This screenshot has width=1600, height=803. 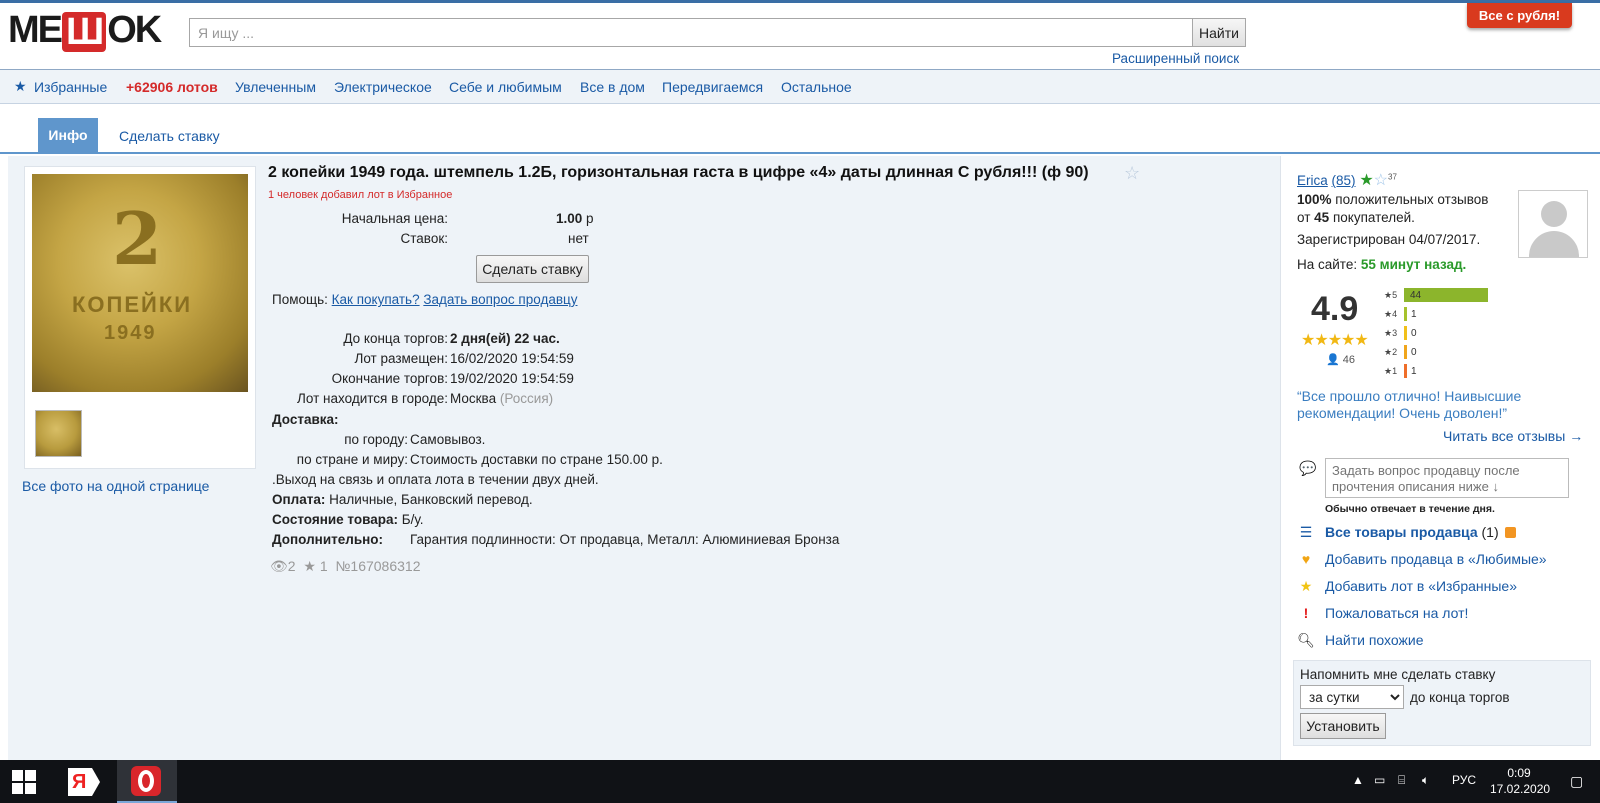 What do you see at coordinates (424, 238) in the screenshot?
I see `bids-label: Ставок:` at bounding box center [424, 238].